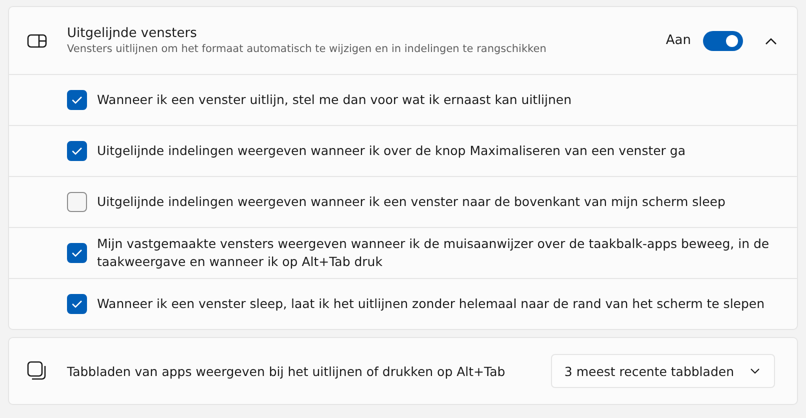 The image size is (806, 418). I want to click on option-label: Uitgelijnde indelingen weergeven wanneer ik over de knop Maximaliseren van een venster ga, so click(391, 151).